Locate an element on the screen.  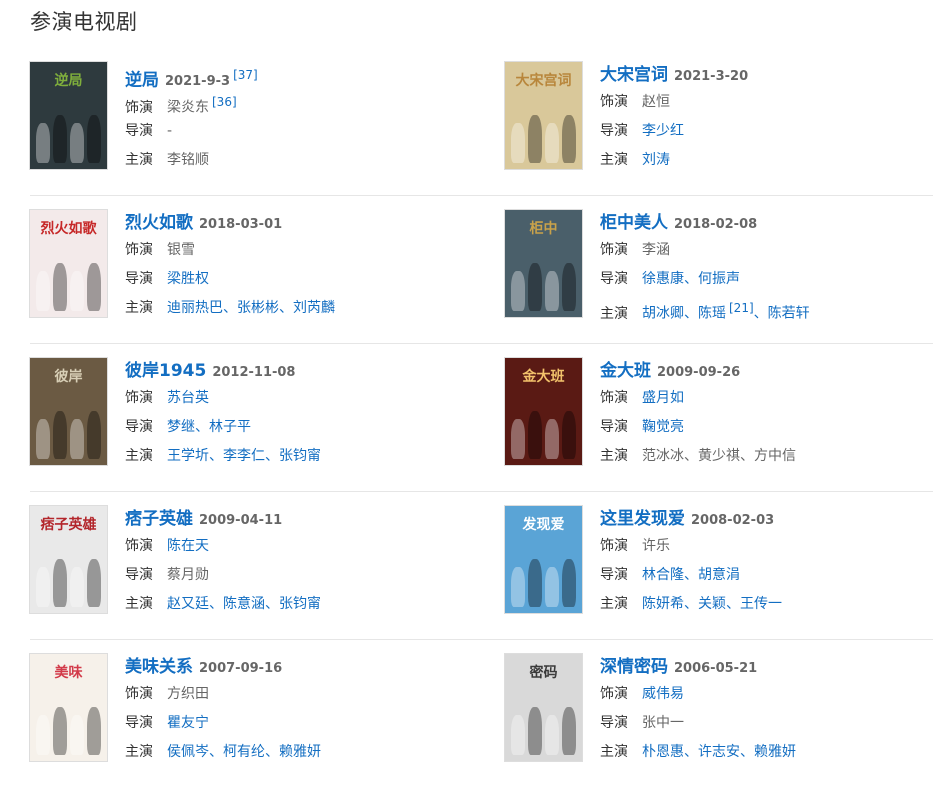
cast-value: 刘涛 is located at coordinates (656, 160).